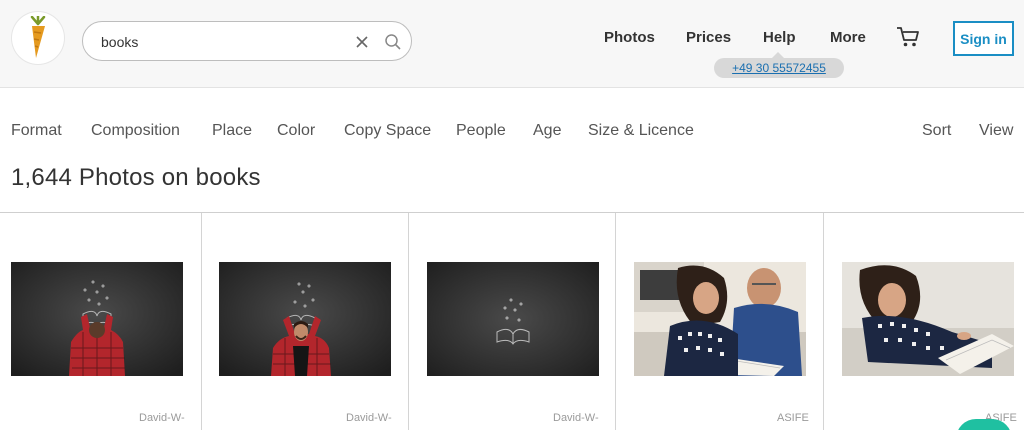 This screenshot has width=1024, height=430. Describe the element at coordinates (936, 131) in the screenshot. I see `sort-button: Sort` at that location.